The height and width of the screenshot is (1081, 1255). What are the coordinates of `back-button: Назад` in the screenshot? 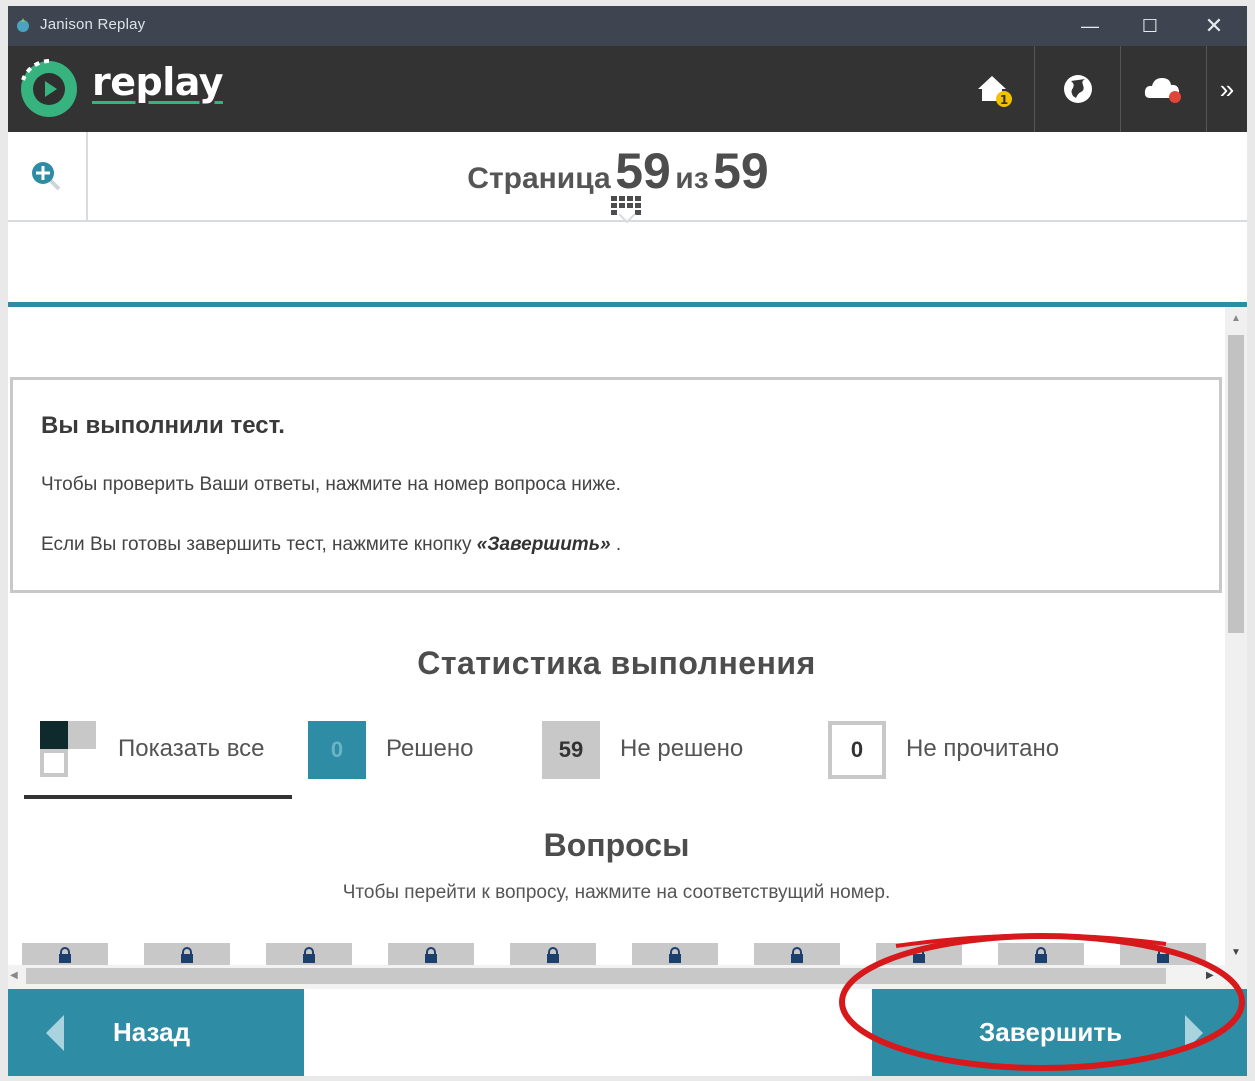 It's located at (156, 1032).